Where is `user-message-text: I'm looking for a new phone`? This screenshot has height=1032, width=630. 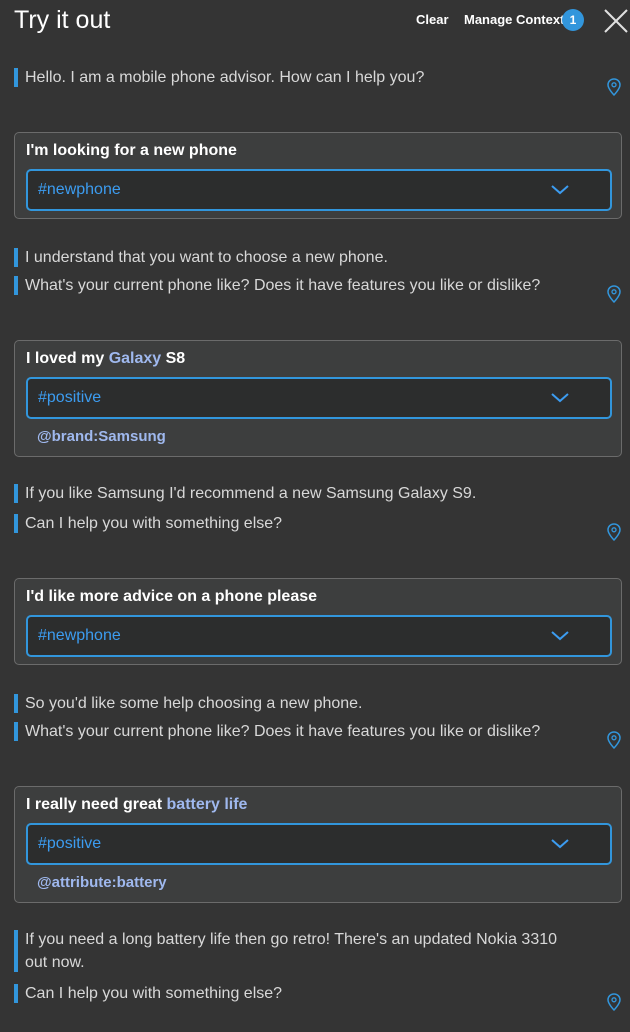 user-message-text: I'm looking for a new phone is located at coordinates (131, 150).